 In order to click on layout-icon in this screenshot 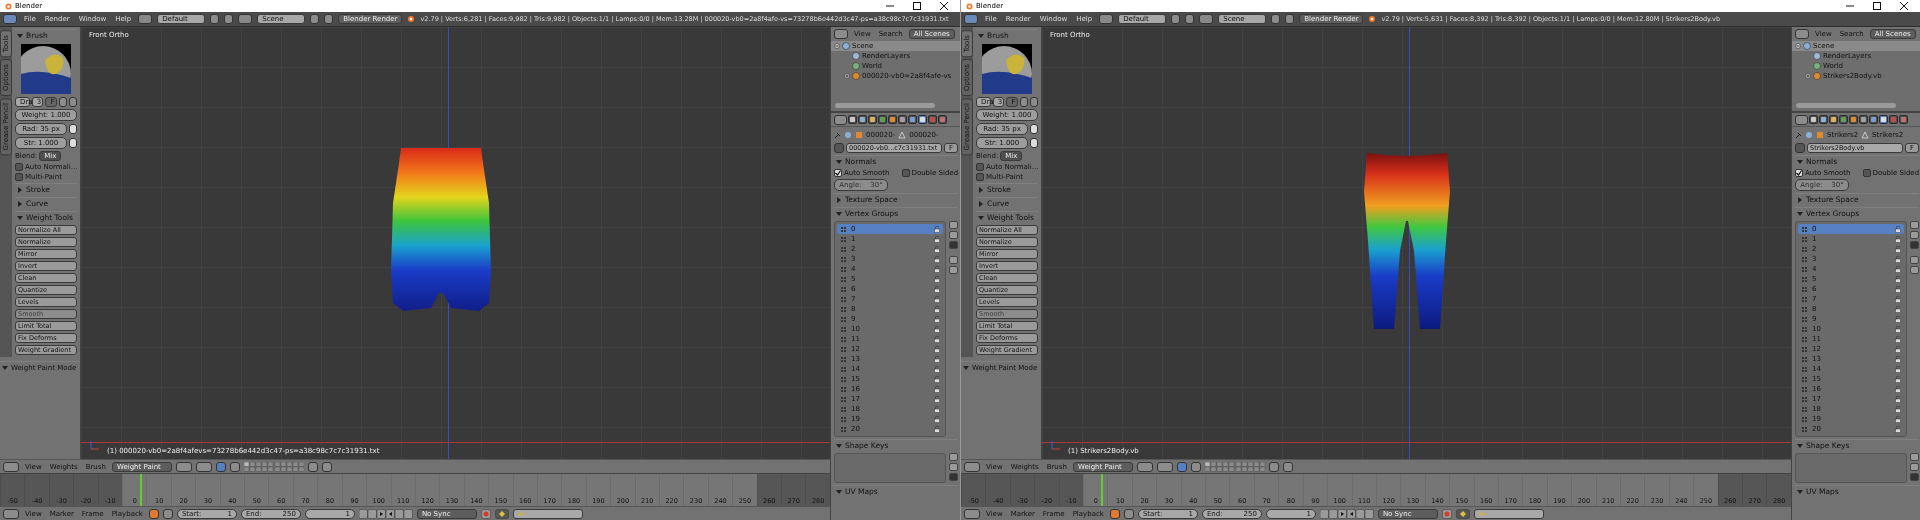, I will do `click(1106, 19)`.